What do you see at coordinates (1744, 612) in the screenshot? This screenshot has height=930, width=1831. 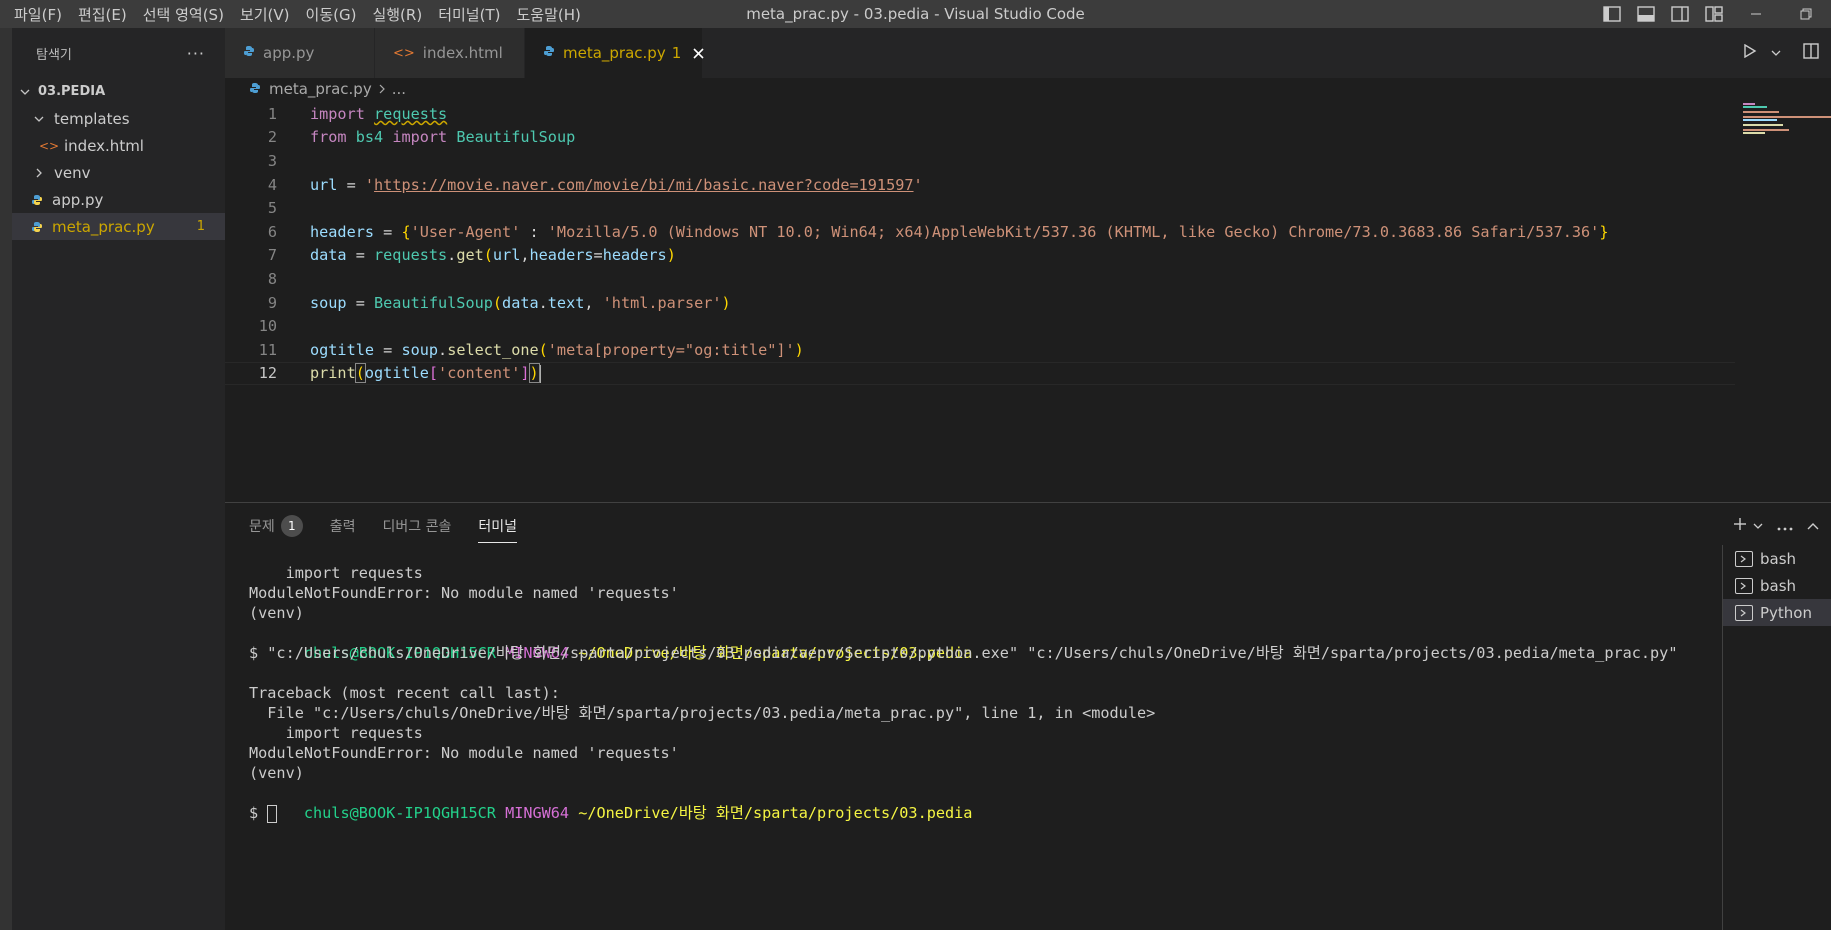 I see `terminal-icon` at bounding box center [1744, 612].